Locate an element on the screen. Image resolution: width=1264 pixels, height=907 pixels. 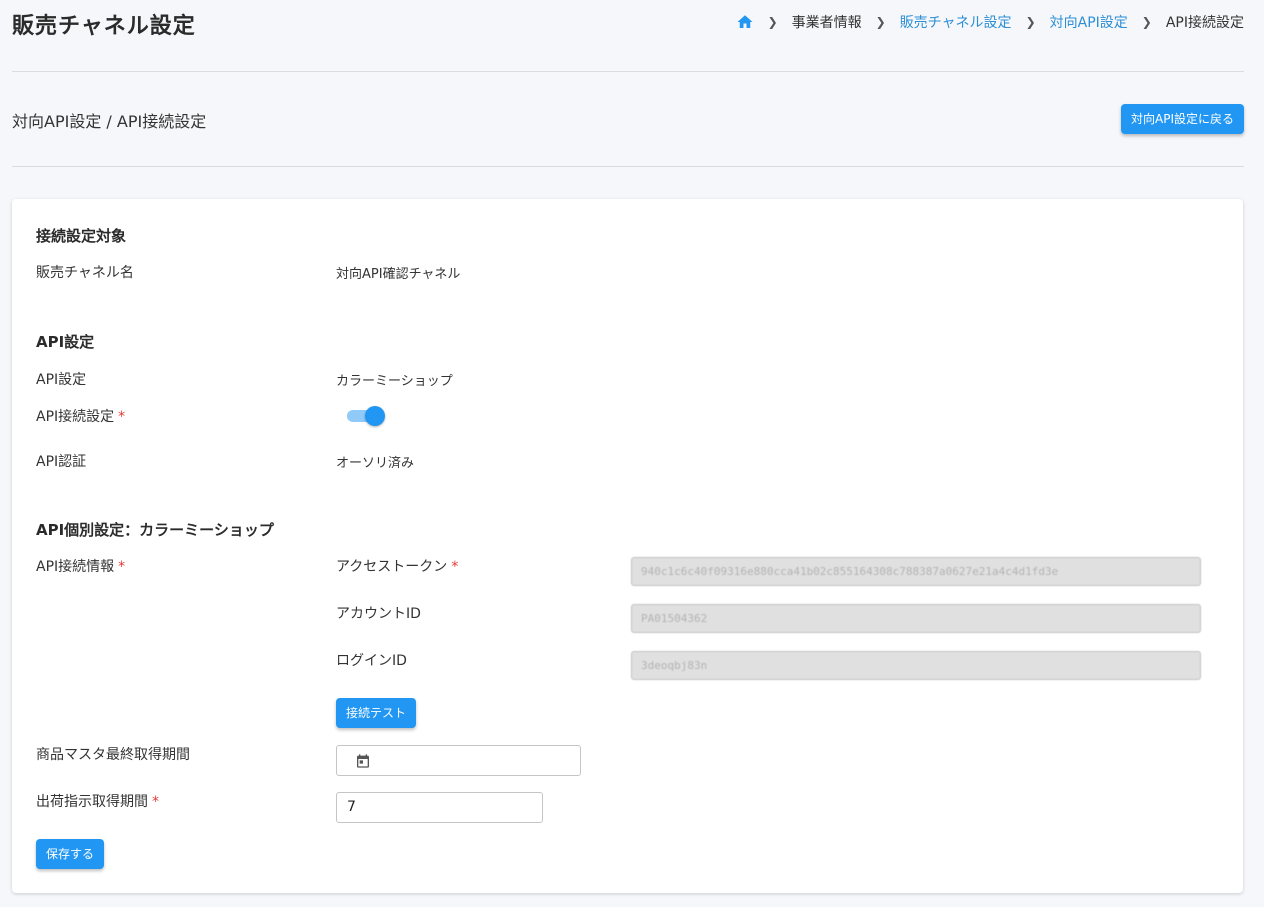
login-id-label: ログインID is located at coordinates (371, 661).